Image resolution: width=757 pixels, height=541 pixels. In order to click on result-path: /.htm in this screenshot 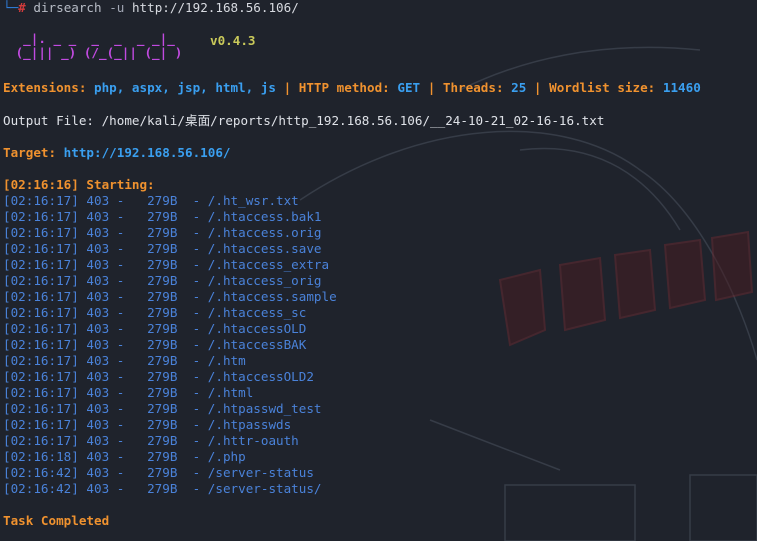, I will do `click(226, 360)`.